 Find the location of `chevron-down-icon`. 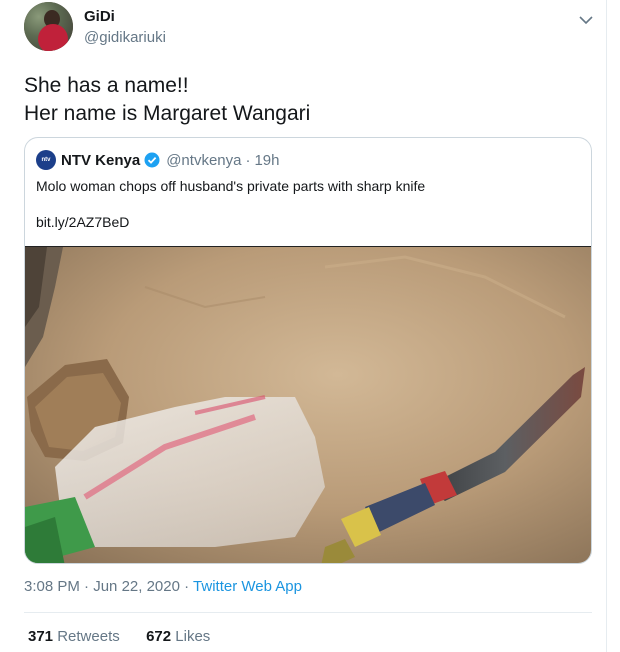

chevron-down-icon is located at coordinates (586, 20).